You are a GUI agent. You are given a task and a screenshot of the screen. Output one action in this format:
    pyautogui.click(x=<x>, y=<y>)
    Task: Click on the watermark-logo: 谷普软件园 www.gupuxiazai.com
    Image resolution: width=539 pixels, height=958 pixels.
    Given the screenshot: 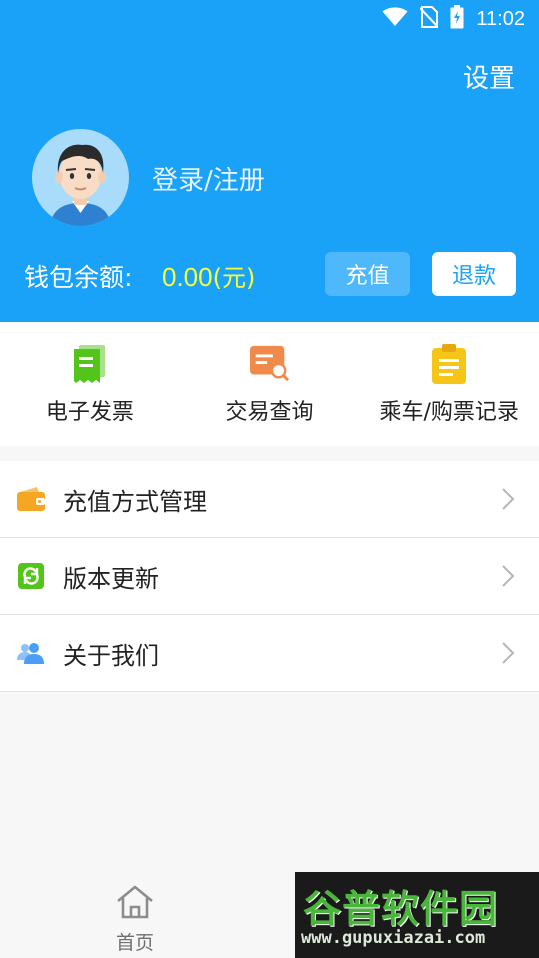 What is the action you would take?
    pyautogui.click(x=417, y=915)
    